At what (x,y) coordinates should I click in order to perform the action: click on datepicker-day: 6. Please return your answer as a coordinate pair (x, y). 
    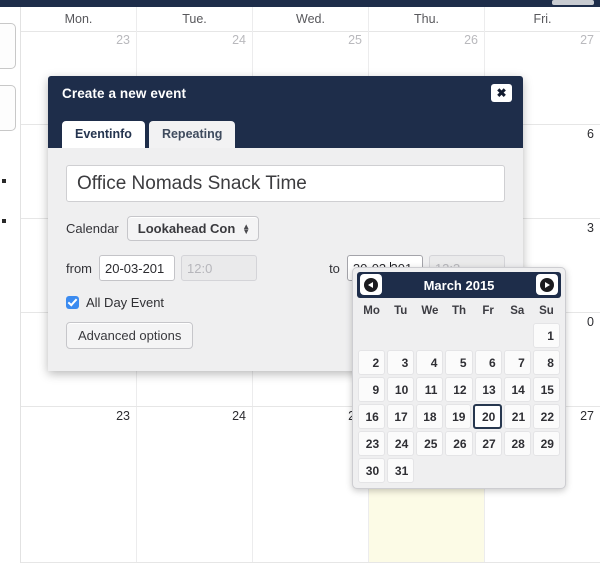
    Looking at the image, I should click on (488, 362).